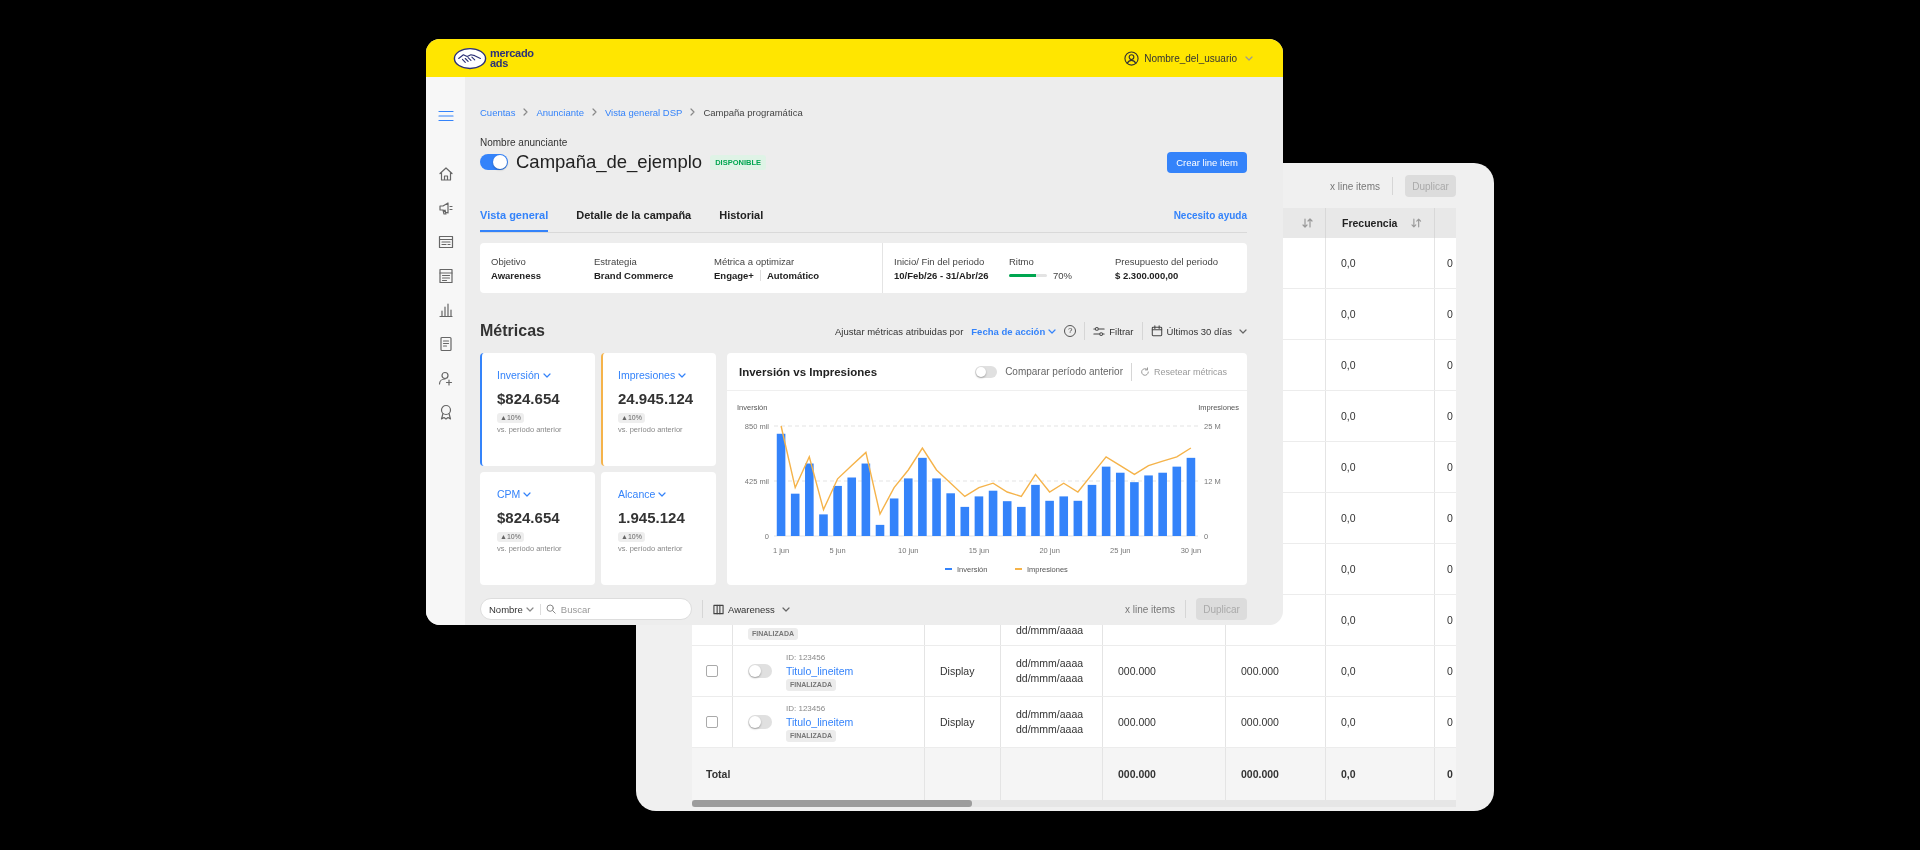  I want to click on logo-text: mercado ads, so click(511, 58).